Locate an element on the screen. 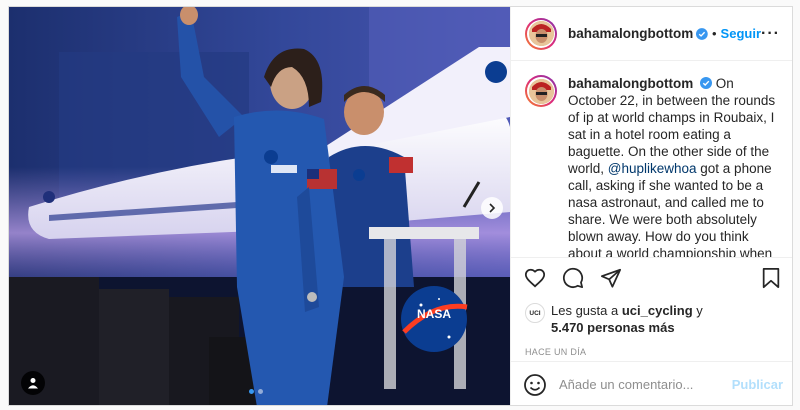 This screenshot has width=800, height=410. follow-button: Seguir is located at coordinates (741, 33).